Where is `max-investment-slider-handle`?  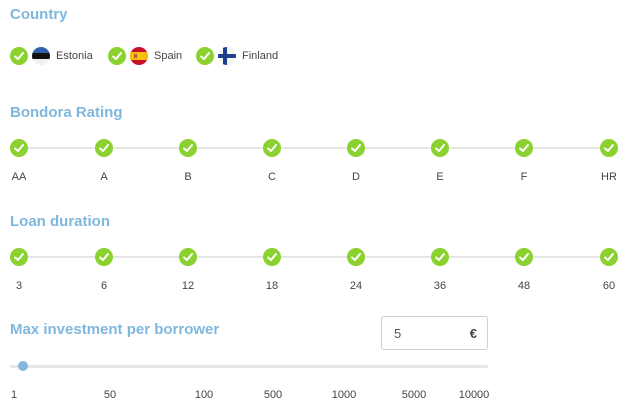
max-investment-slider-handle is located at coordinates (23, 366).